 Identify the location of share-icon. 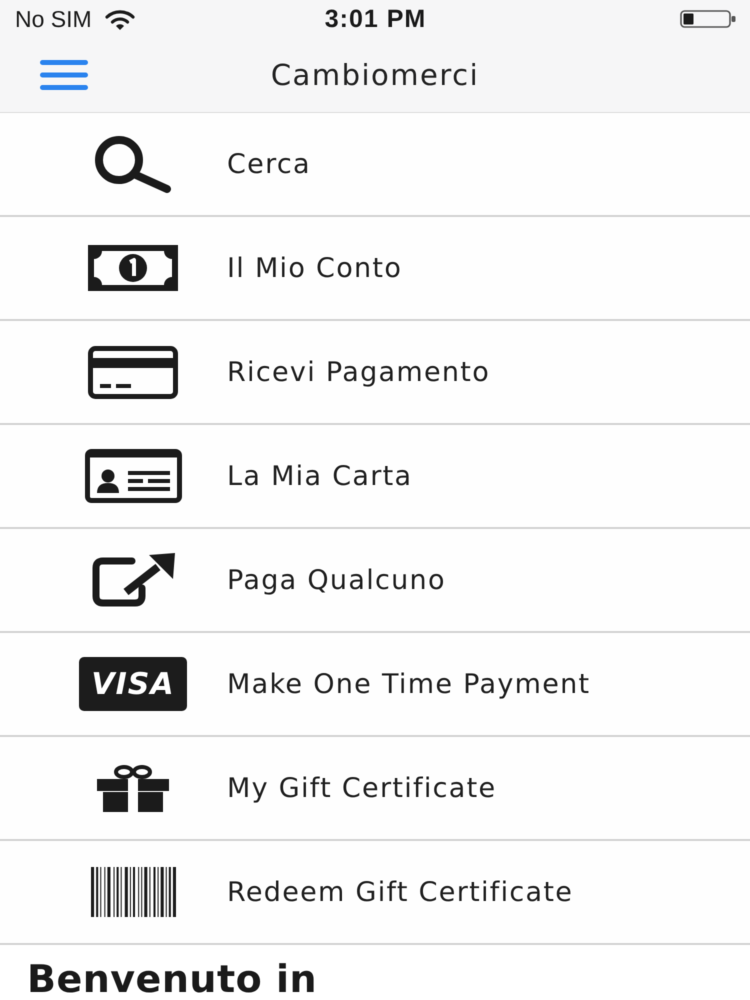
(133, 580).